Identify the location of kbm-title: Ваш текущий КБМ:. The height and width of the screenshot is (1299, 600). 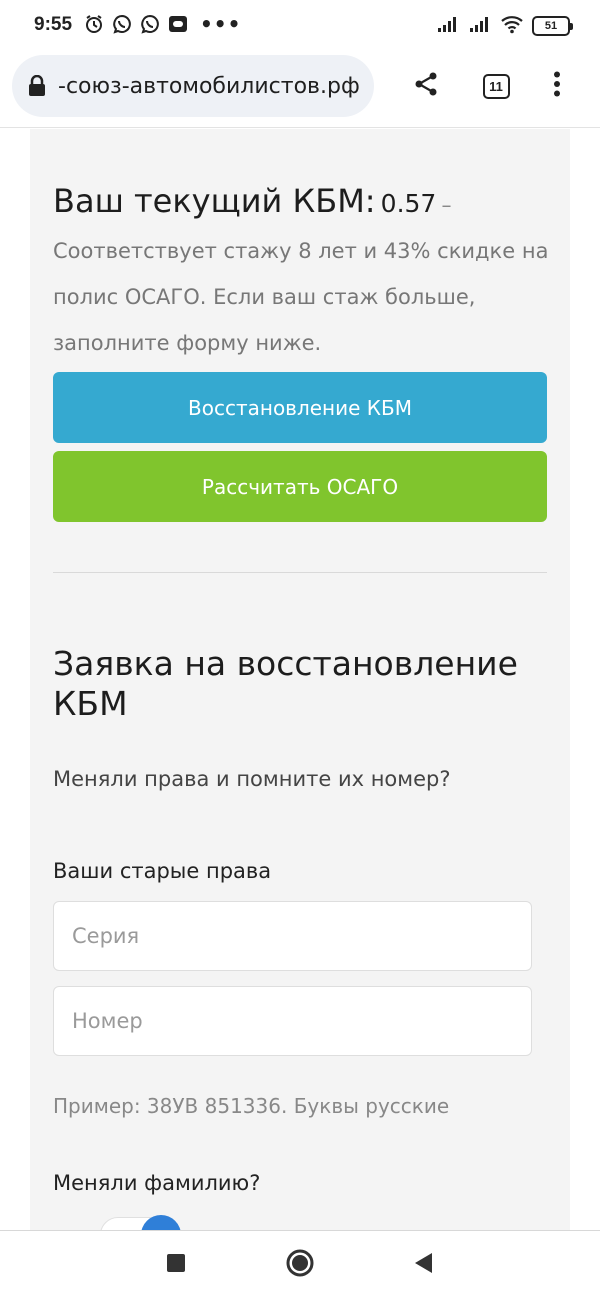
(214, 201).